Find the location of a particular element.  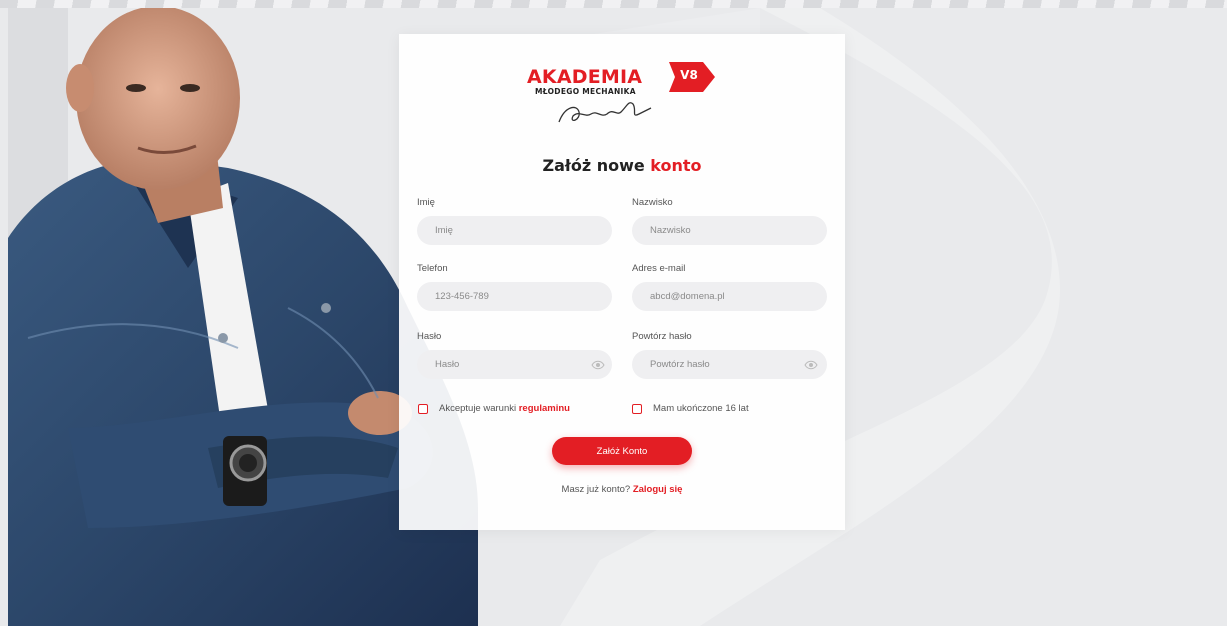

terms-label: Akceptuje warunki regulaminu is located at coordinates (504, 408).